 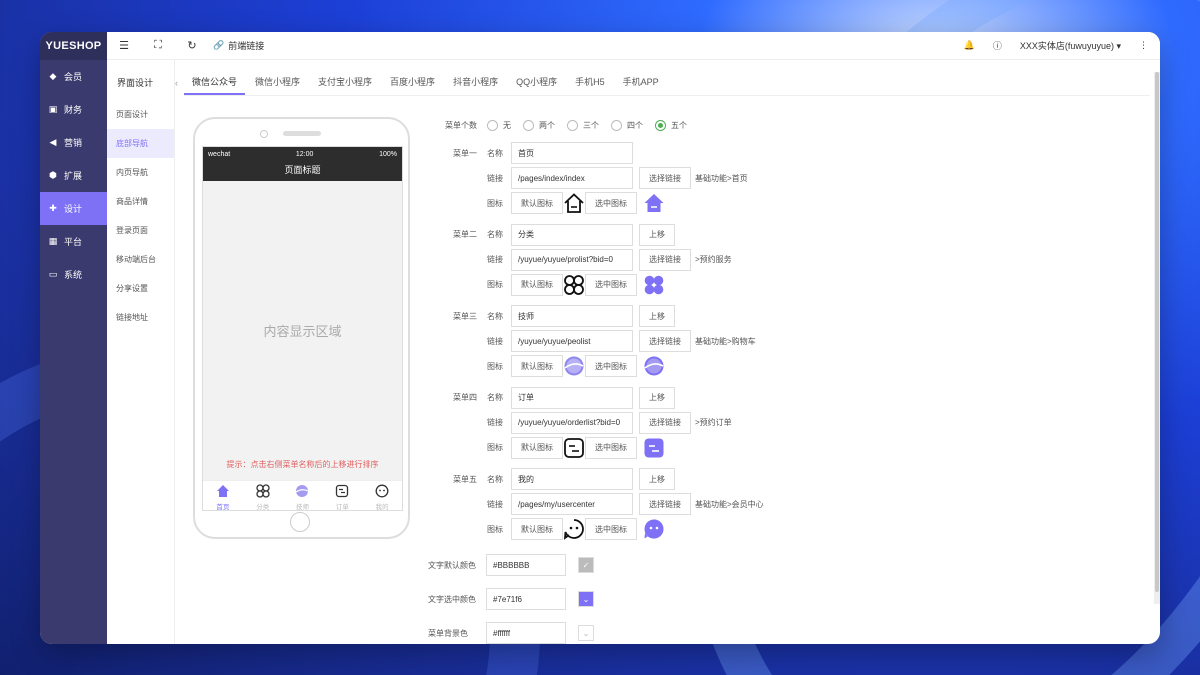 What do you see at coordinates (586, 599) in the screenshot?
I see `text-selected-color-swatch: ⌄` at bounding box center [586, 599].